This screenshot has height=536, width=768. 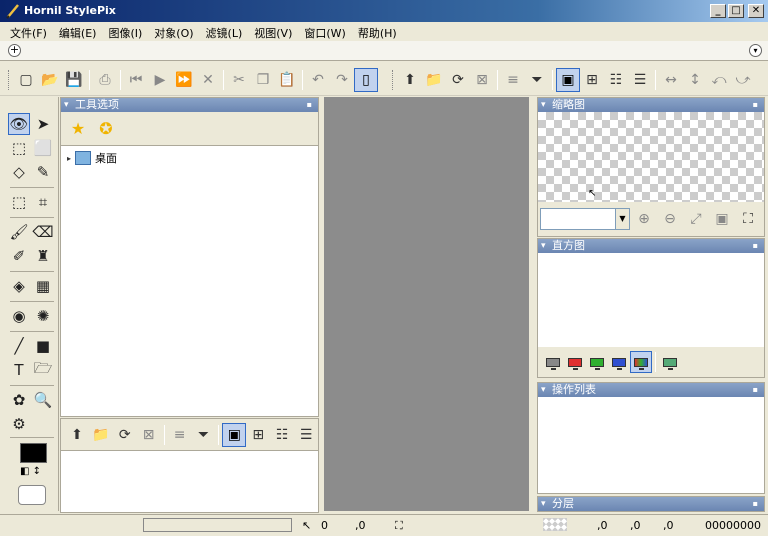 What do you see at coordinates (78, 128) in the screenshot?
I see `favorite-star-icon: ★` at bounding box center [78, 128].